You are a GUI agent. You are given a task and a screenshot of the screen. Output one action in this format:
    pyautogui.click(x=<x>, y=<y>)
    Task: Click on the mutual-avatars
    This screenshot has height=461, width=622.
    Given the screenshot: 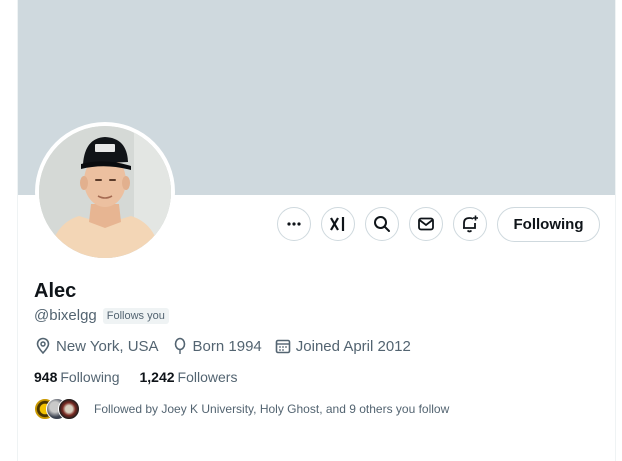 What is the action you would take?
    pyautogui.click(x=60, y=409)
    